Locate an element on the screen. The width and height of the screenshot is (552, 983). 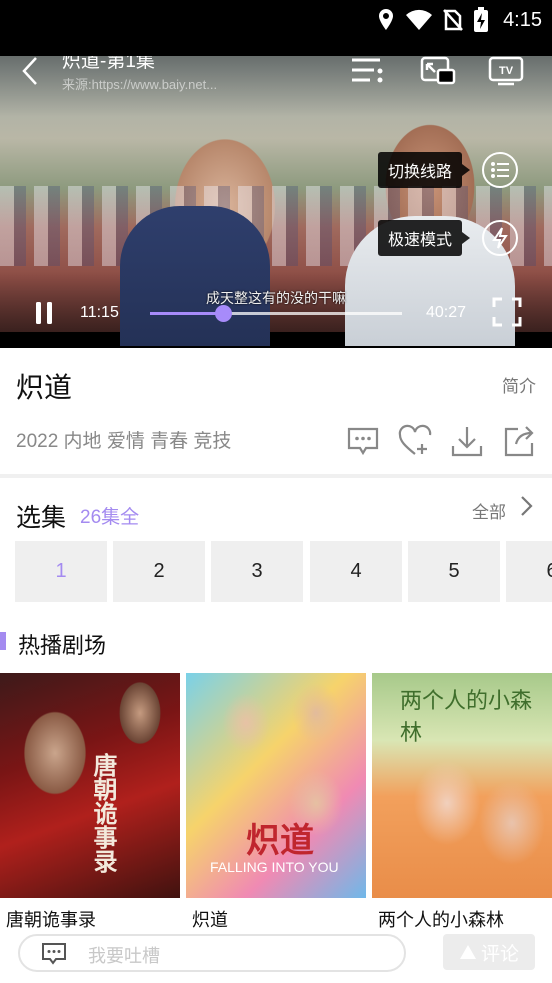
comment-input-placeholder: 我要吐槽 is located at coordinates (124, 956).